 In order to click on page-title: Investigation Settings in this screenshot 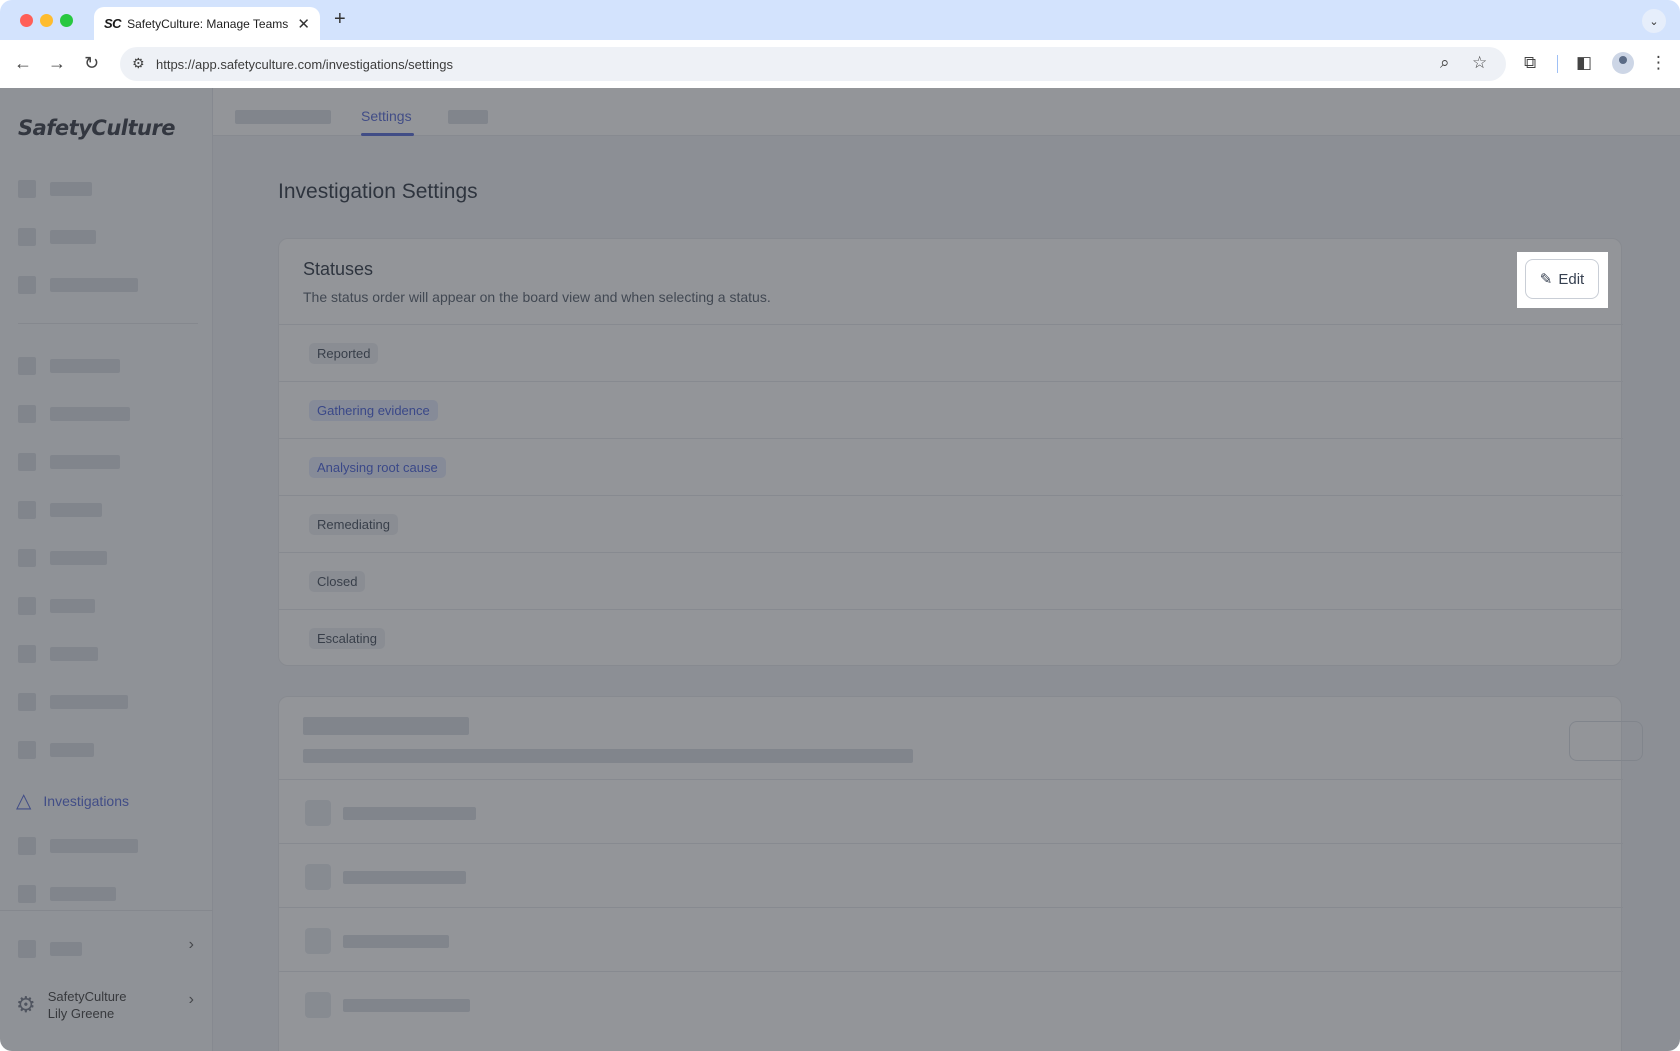, I will do `click(378, 191)`.